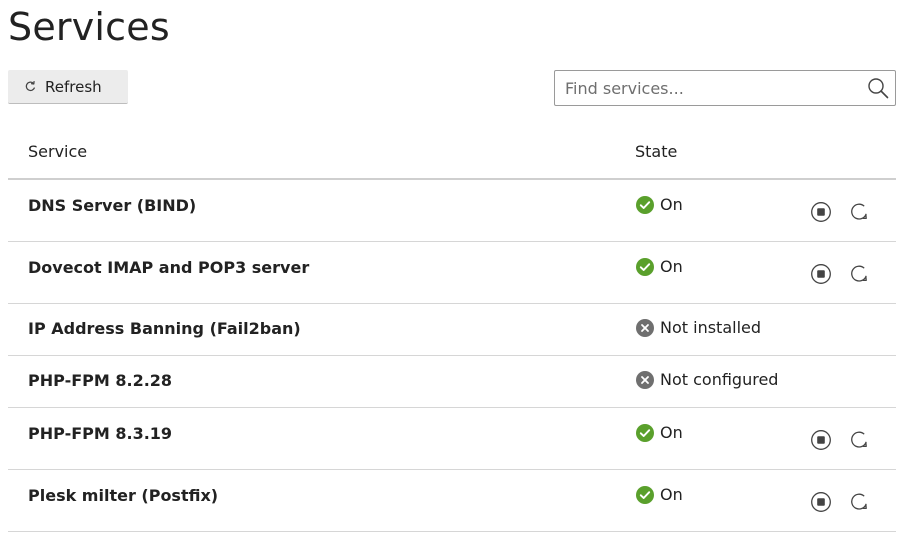  What do you see at coordinates (100, 433) in the screenshot?
I see `service-name: PHP-FPM 8.3.19` at bounding box center [100, 433].